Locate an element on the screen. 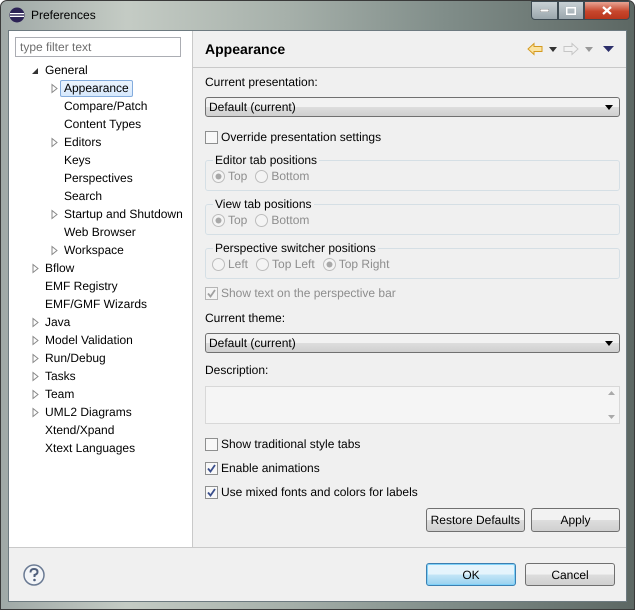 This screenshot has width=635, height=610. tree-item: Xtend/Xpand is located at coordinates (79, 430).